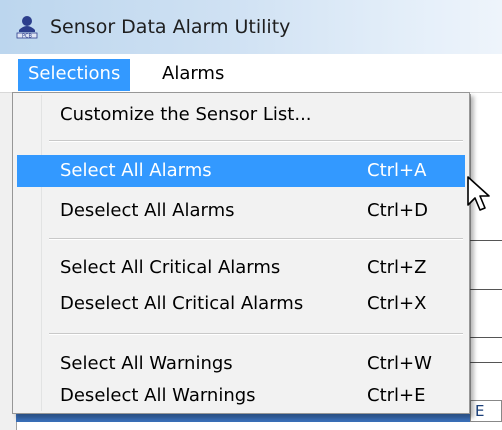 This screenshot has width=502, height=430. Describe the element at coordinates (399, 363) in the screenshot. I see `menu-item-shortcut: Ctrl+W` at that location.